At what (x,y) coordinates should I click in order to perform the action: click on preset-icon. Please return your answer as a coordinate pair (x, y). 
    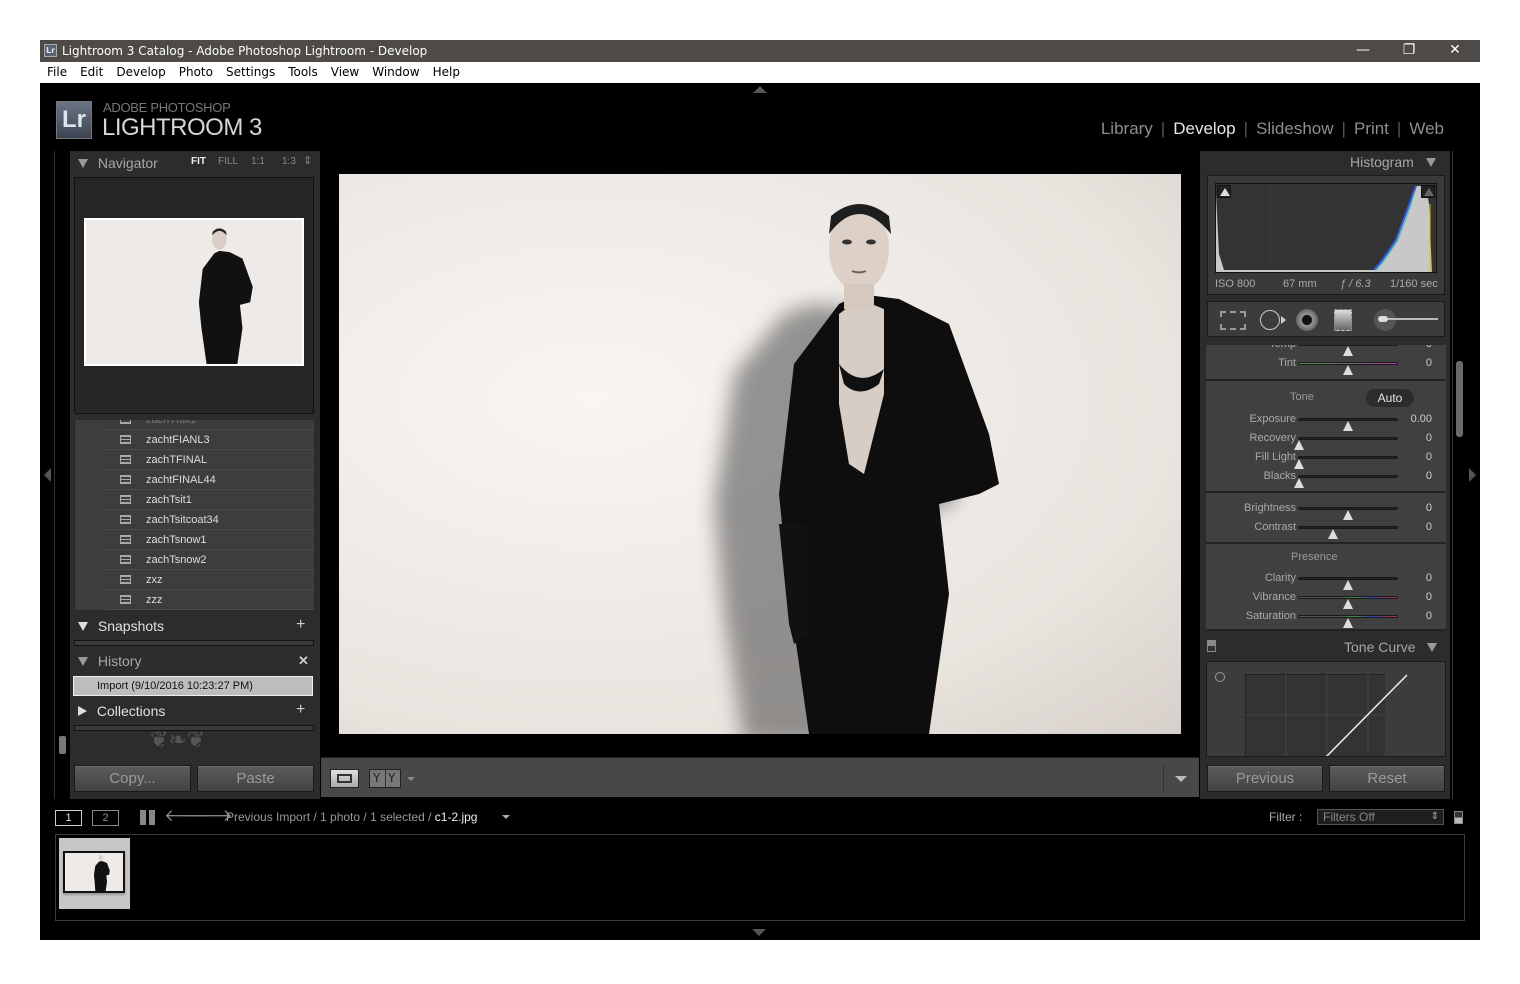
    Looking at the image, I should click on (125, 499).